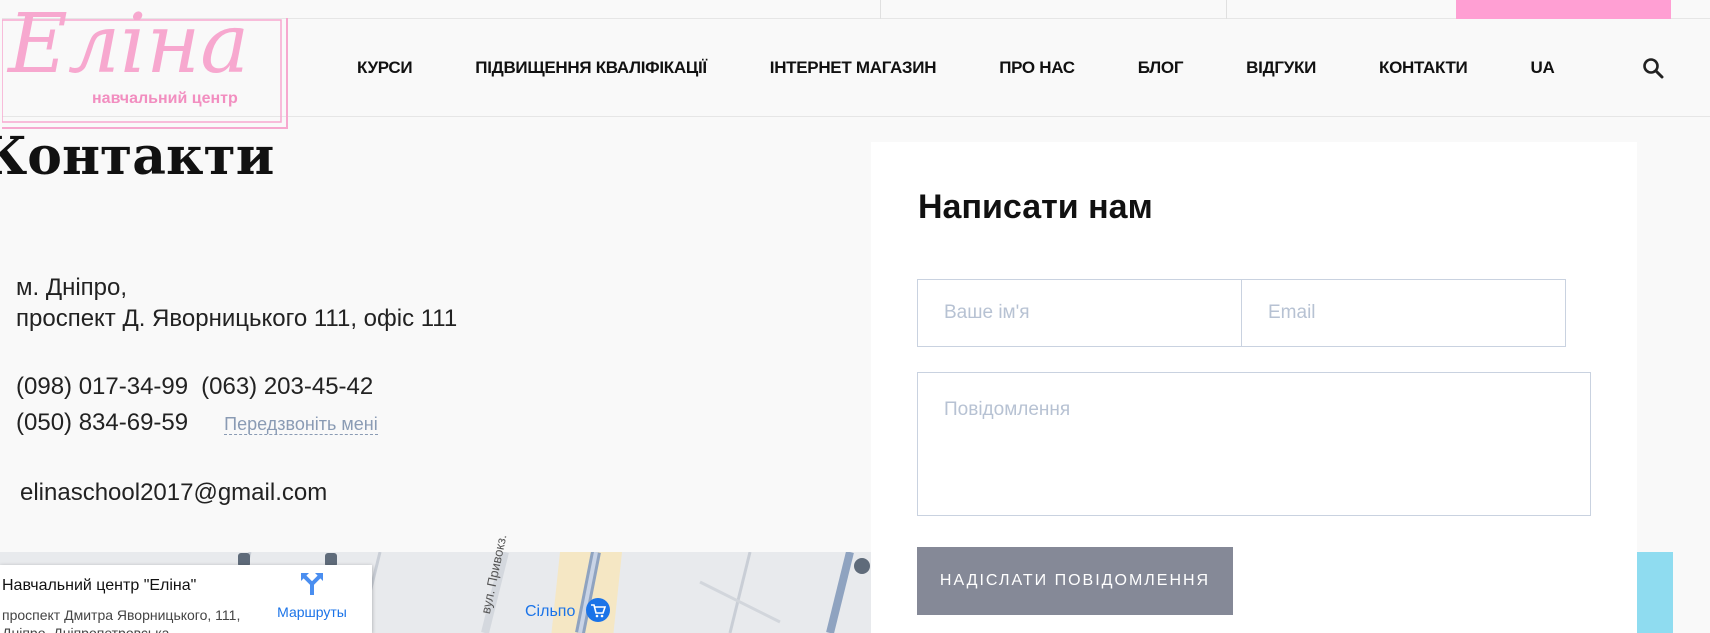  Describe the element at coordinates (1254, 444) in the screenshot. I see `message-input` at that location.